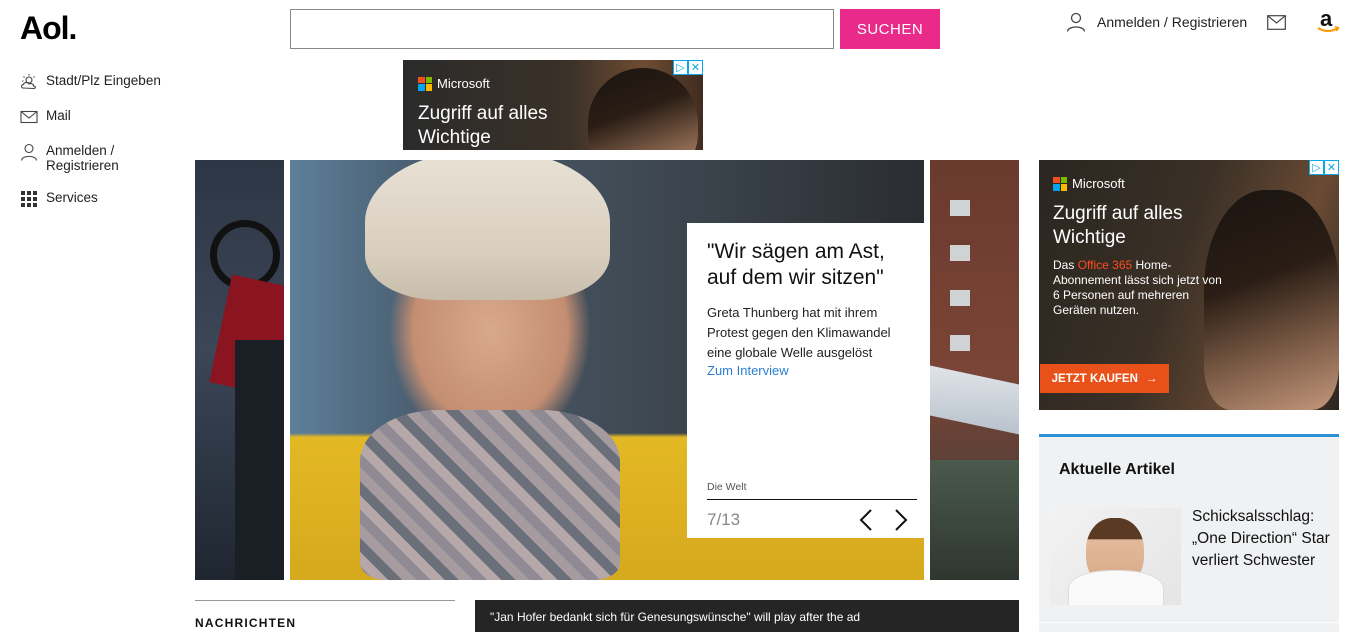 The image size is (1349, 632). I want to click on nav-item-label: Stadt/Plz Eingeben, so click(103, 80).